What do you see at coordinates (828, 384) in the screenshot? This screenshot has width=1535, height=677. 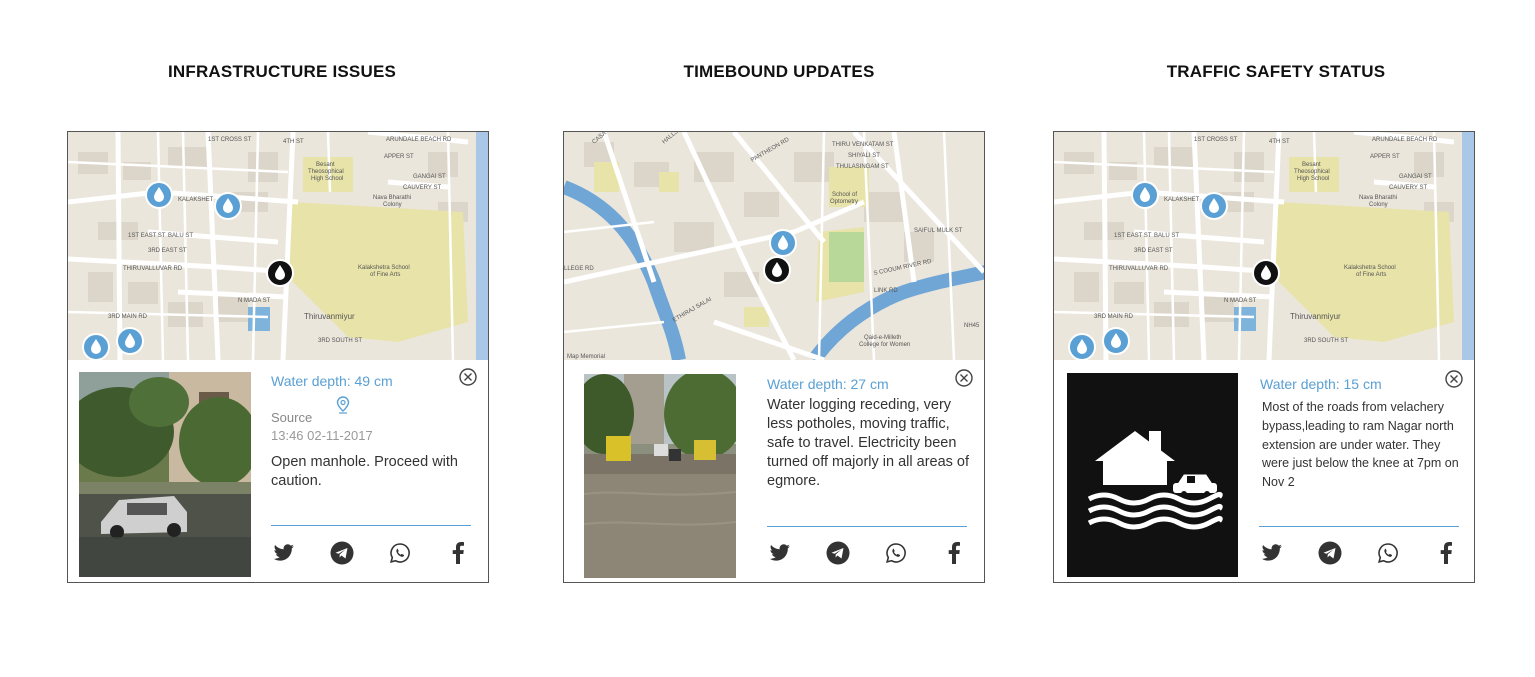 I see `water-depth-label: Water depth: 27 cm` at bounding box center [828, 384].